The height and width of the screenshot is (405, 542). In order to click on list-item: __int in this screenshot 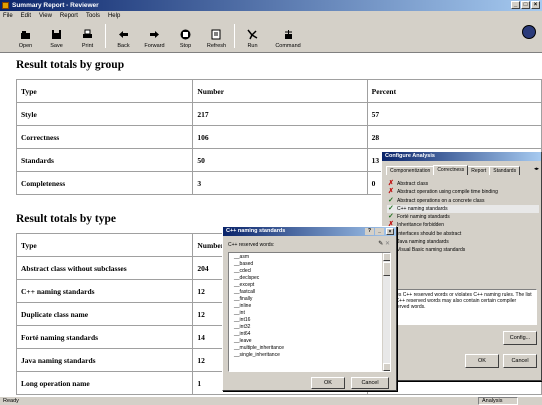, I will do `click(309, 313)`.